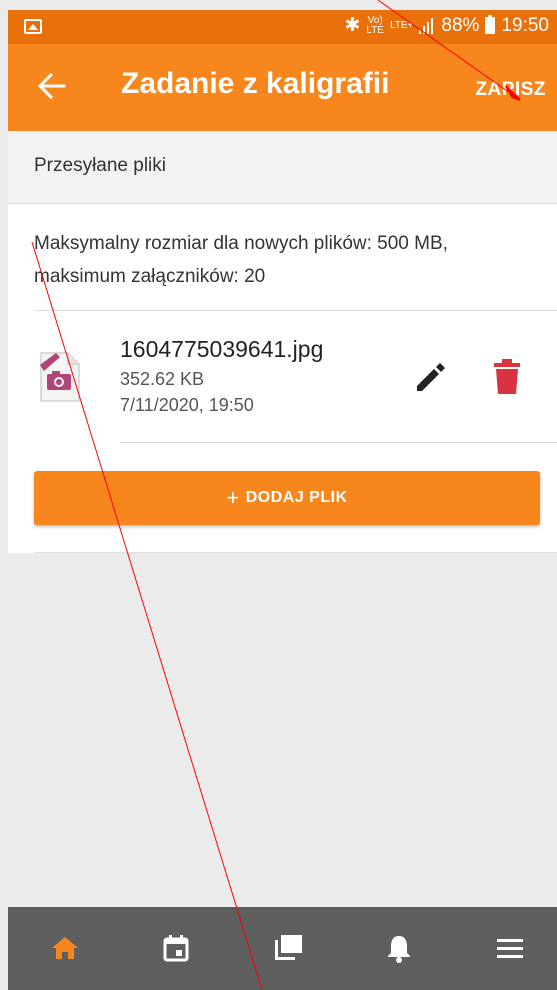 This screenshot has height=990, width=557. I want to click on battery-icon, so click(490, 24).